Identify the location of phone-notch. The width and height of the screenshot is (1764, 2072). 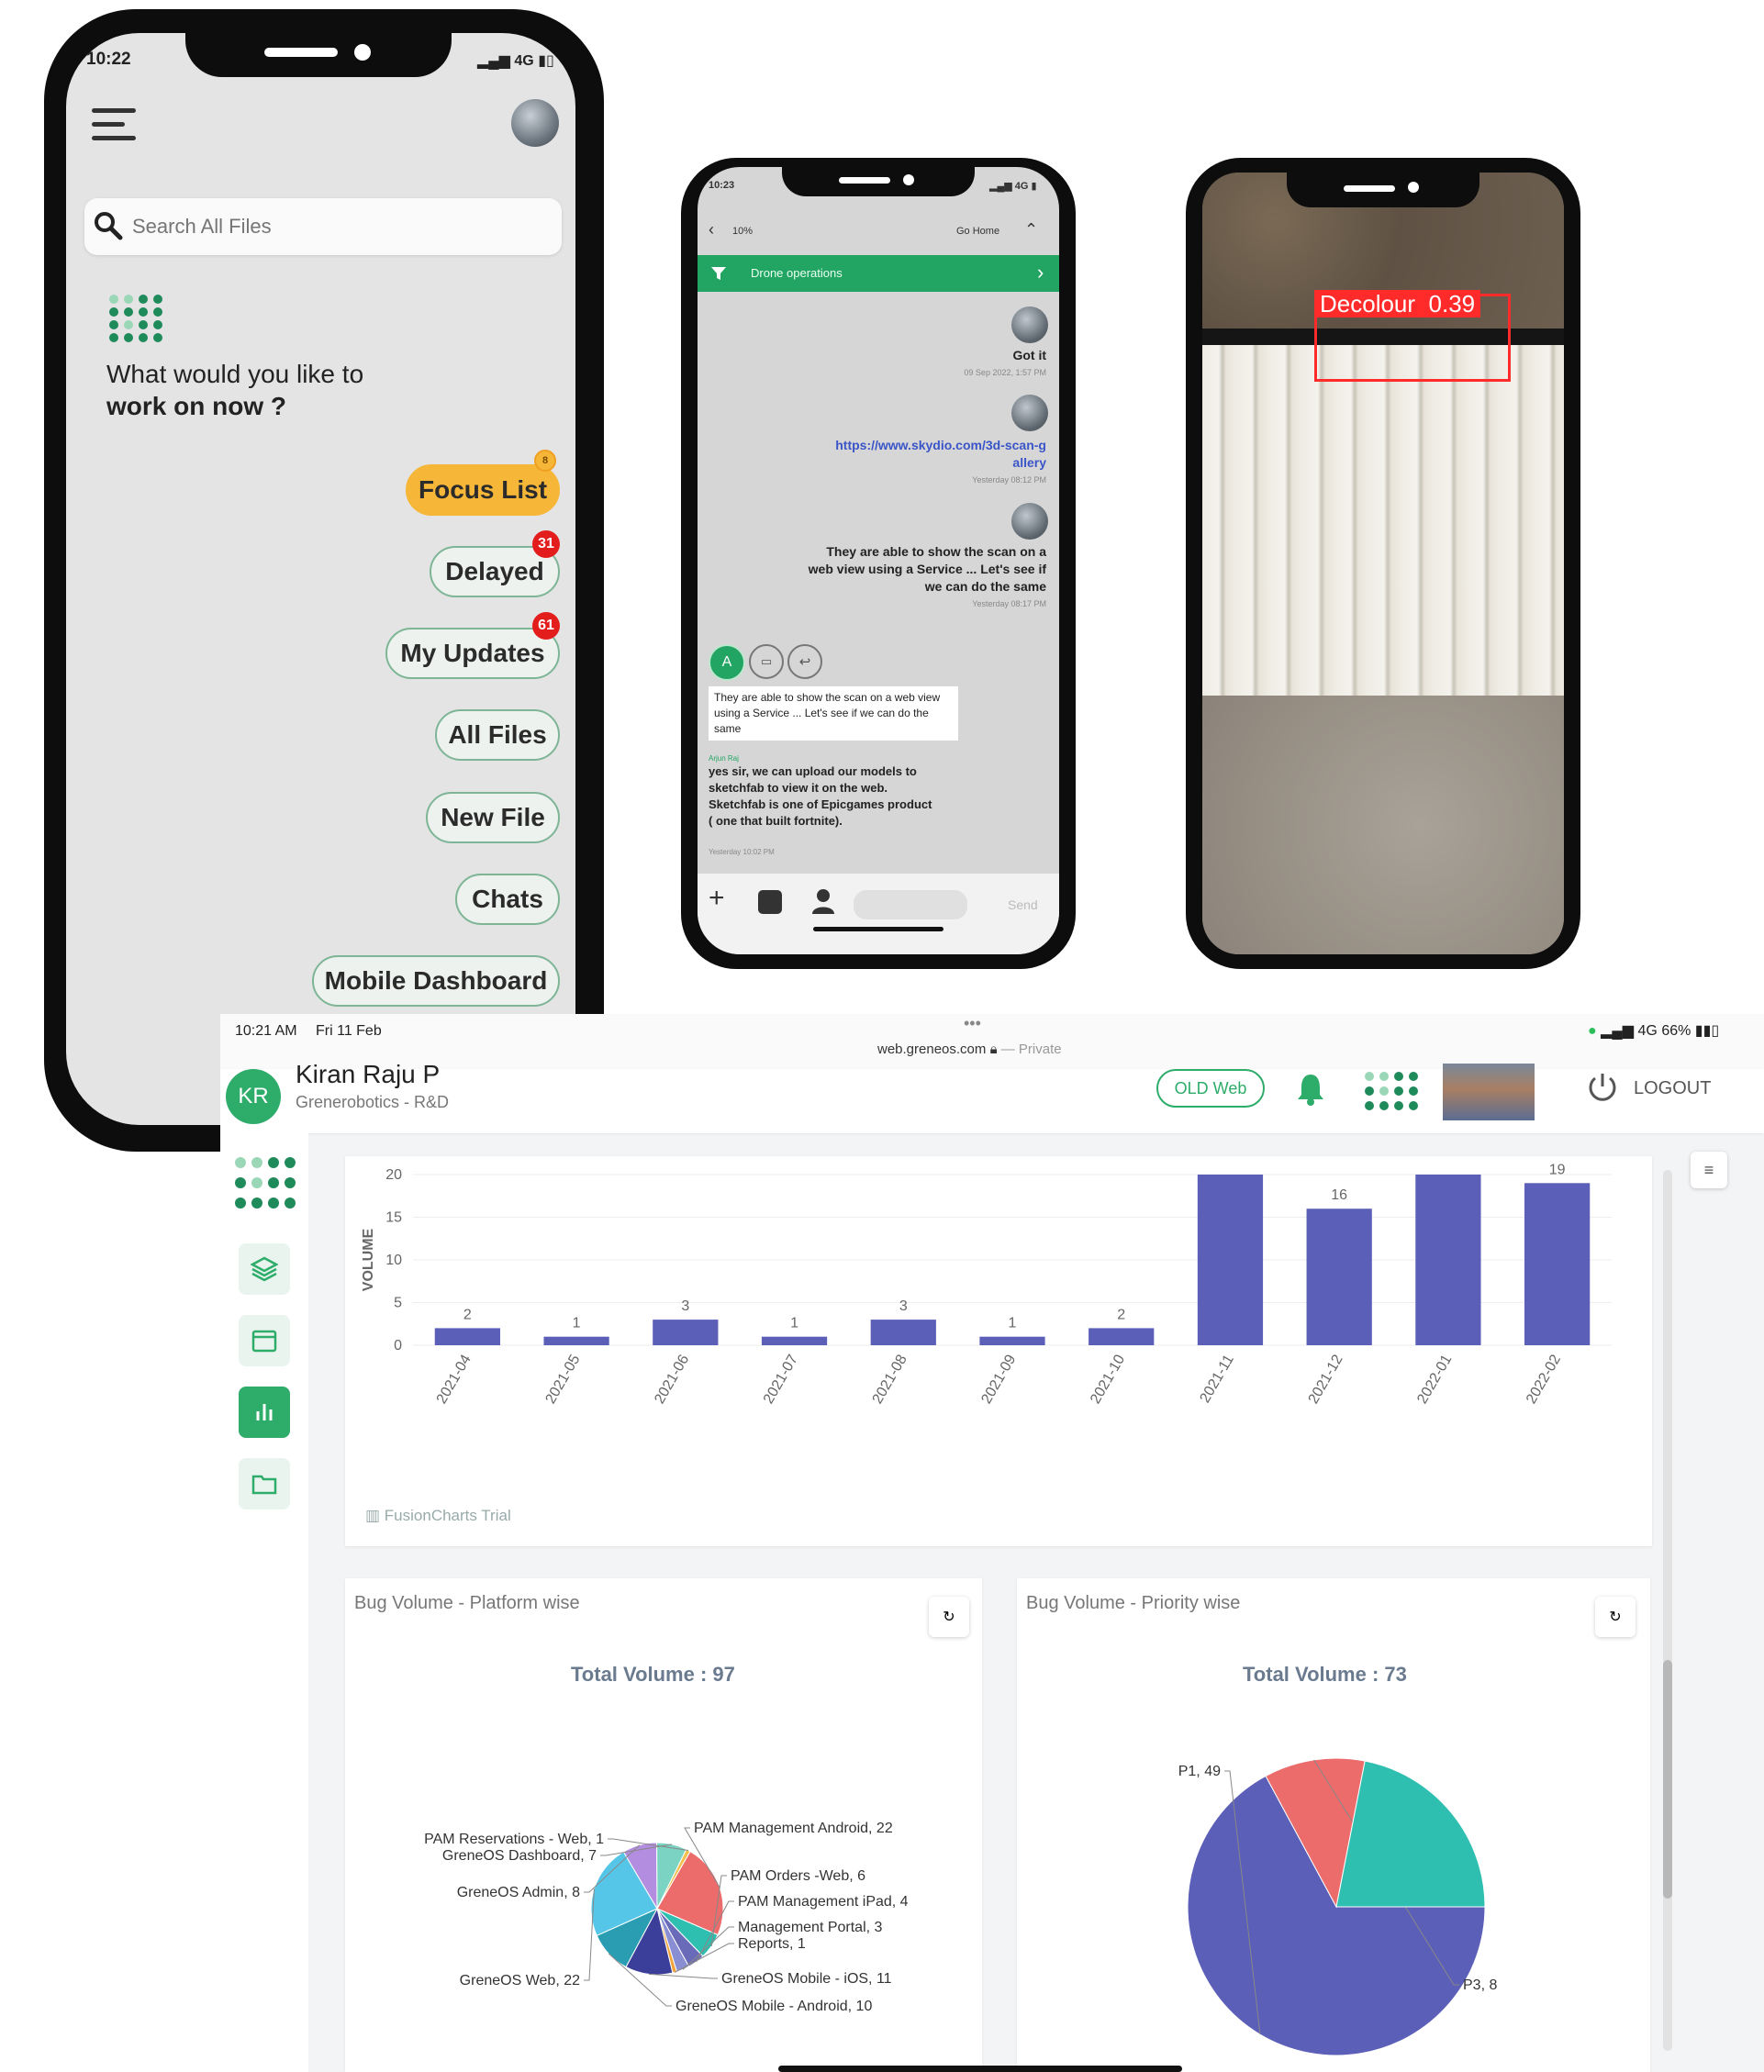
(878, 181).